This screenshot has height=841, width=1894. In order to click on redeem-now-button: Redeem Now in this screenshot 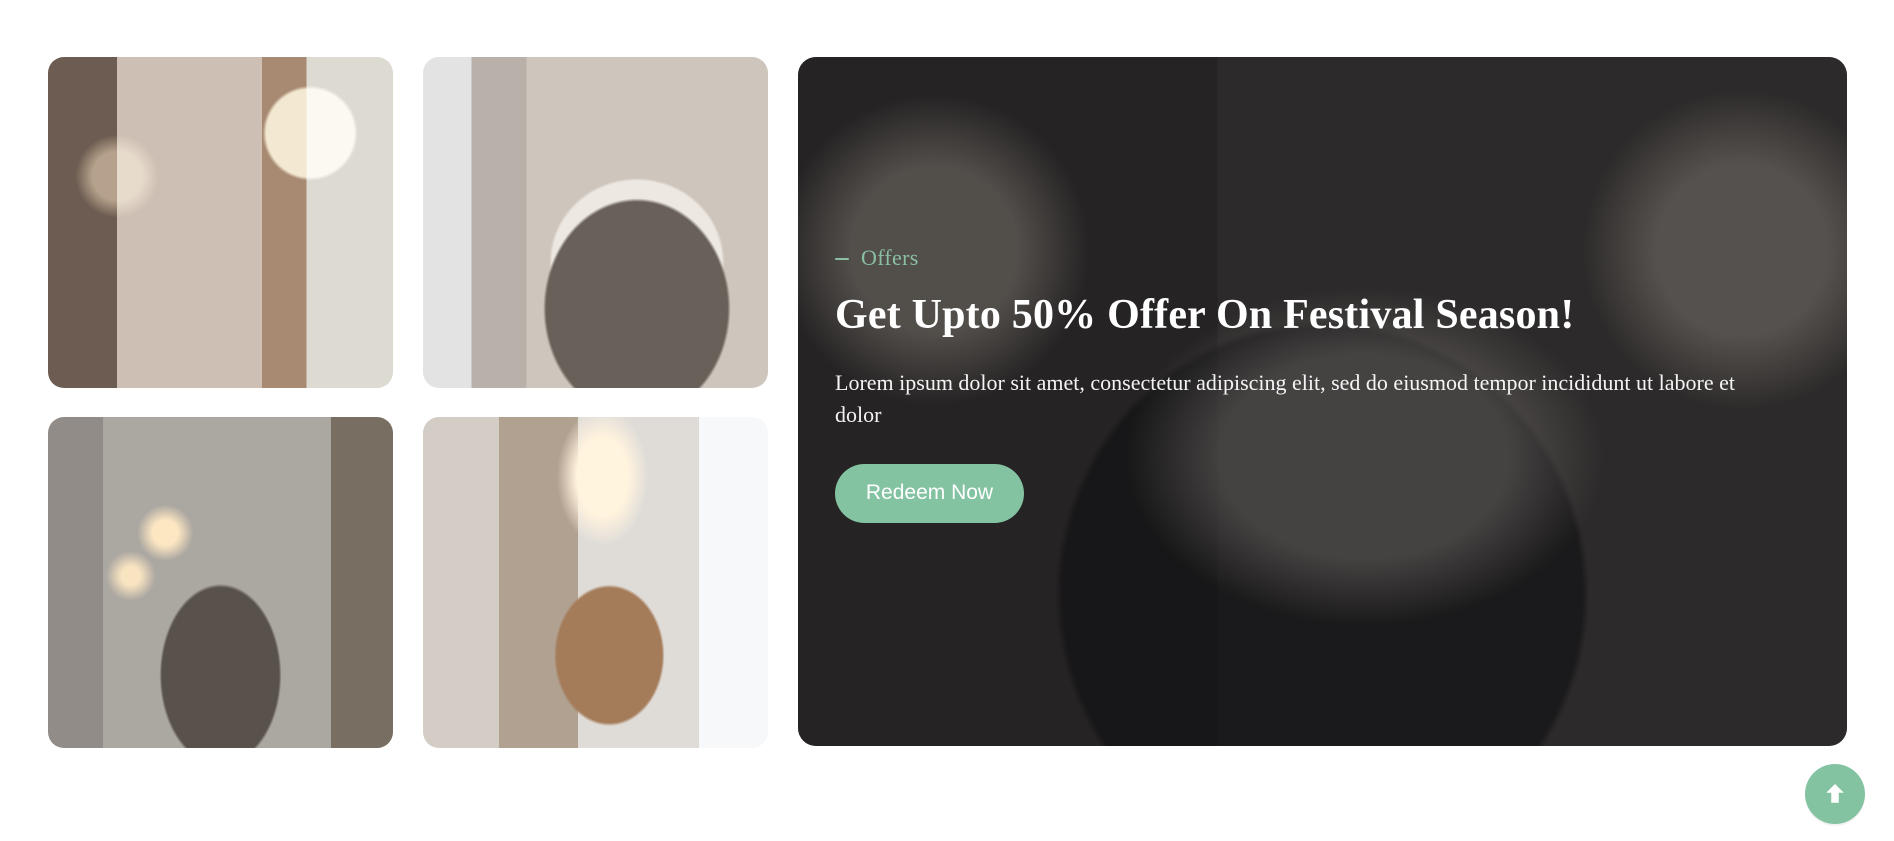, I will do `click(929, 493)`.